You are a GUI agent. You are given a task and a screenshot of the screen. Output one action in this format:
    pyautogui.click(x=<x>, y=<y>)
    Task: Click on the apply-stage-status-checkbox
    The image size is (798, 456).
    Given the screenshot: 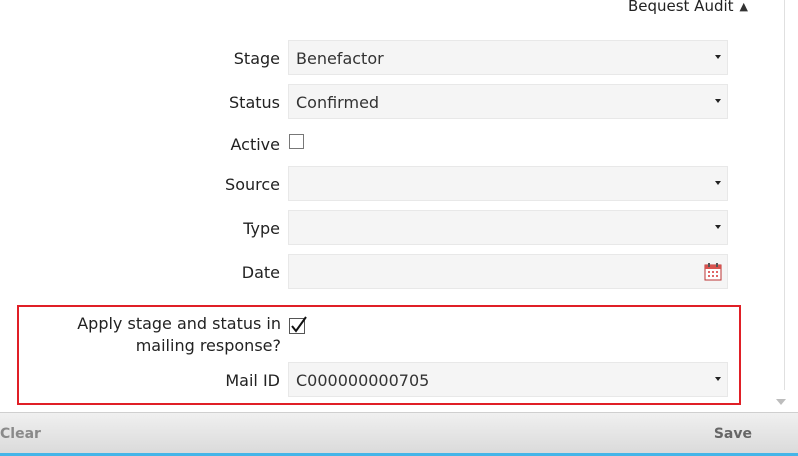 What is the action you would take?
    pyautogui.click(x=298, y=325)
    